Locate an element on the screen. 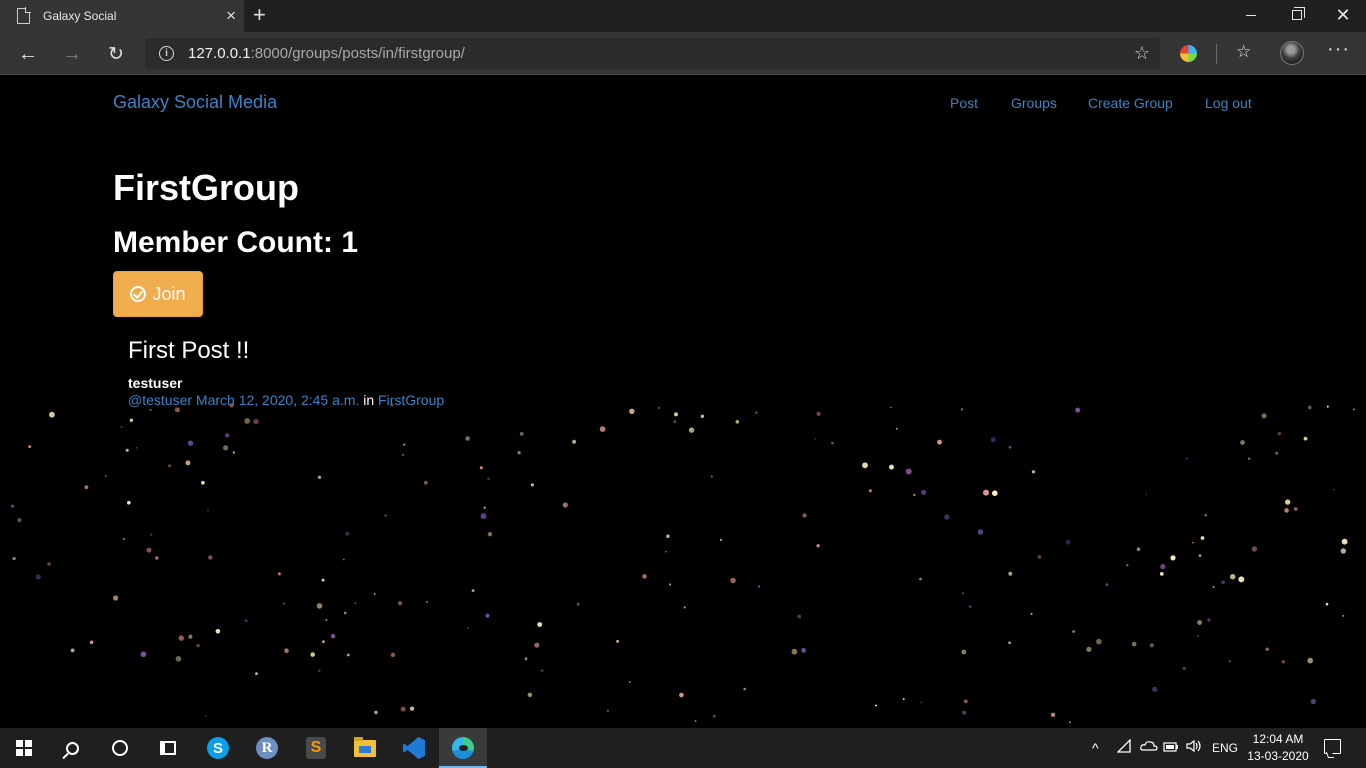  site-info-icon: i is located at coordinates (166, 53).